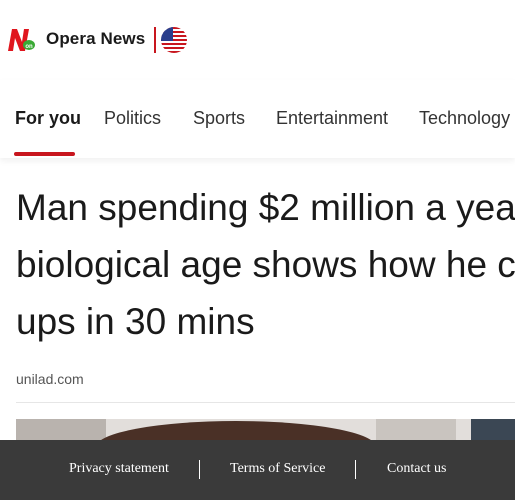 The height and width of the screenshot is (500, 515). I want to click on tab-for-you: For you, so click(48, 118).